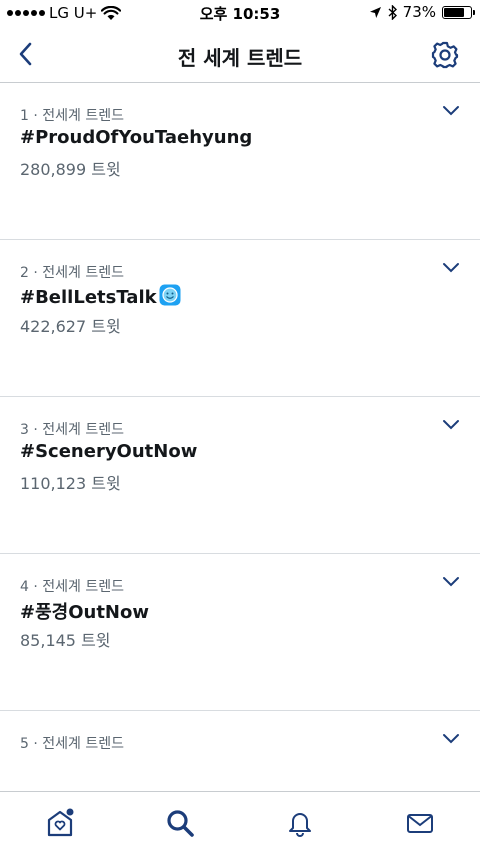 The height and width of the screenshot is (867, 480). What do you see at coordinates (70, 326) in the screenshot?
I see `trend-count: 422,627 트윗` at bounding box center [70, 326].